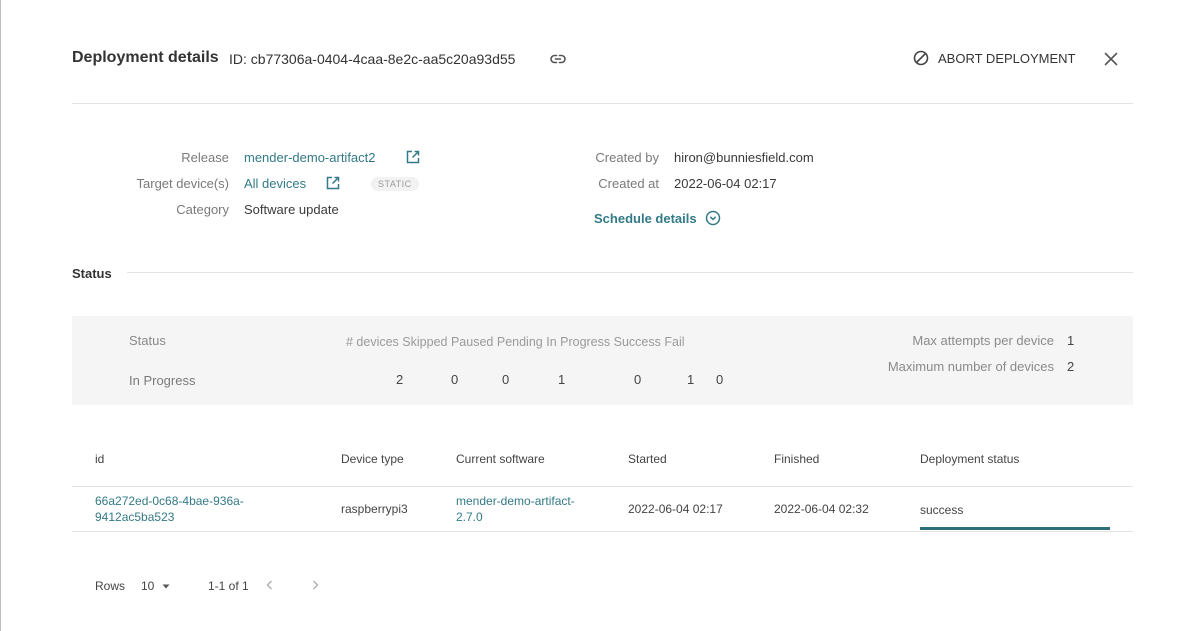  Describe the element at coordinates (1071, 340) in the screenshot. I see `max-attempts-value: 1` at that location.